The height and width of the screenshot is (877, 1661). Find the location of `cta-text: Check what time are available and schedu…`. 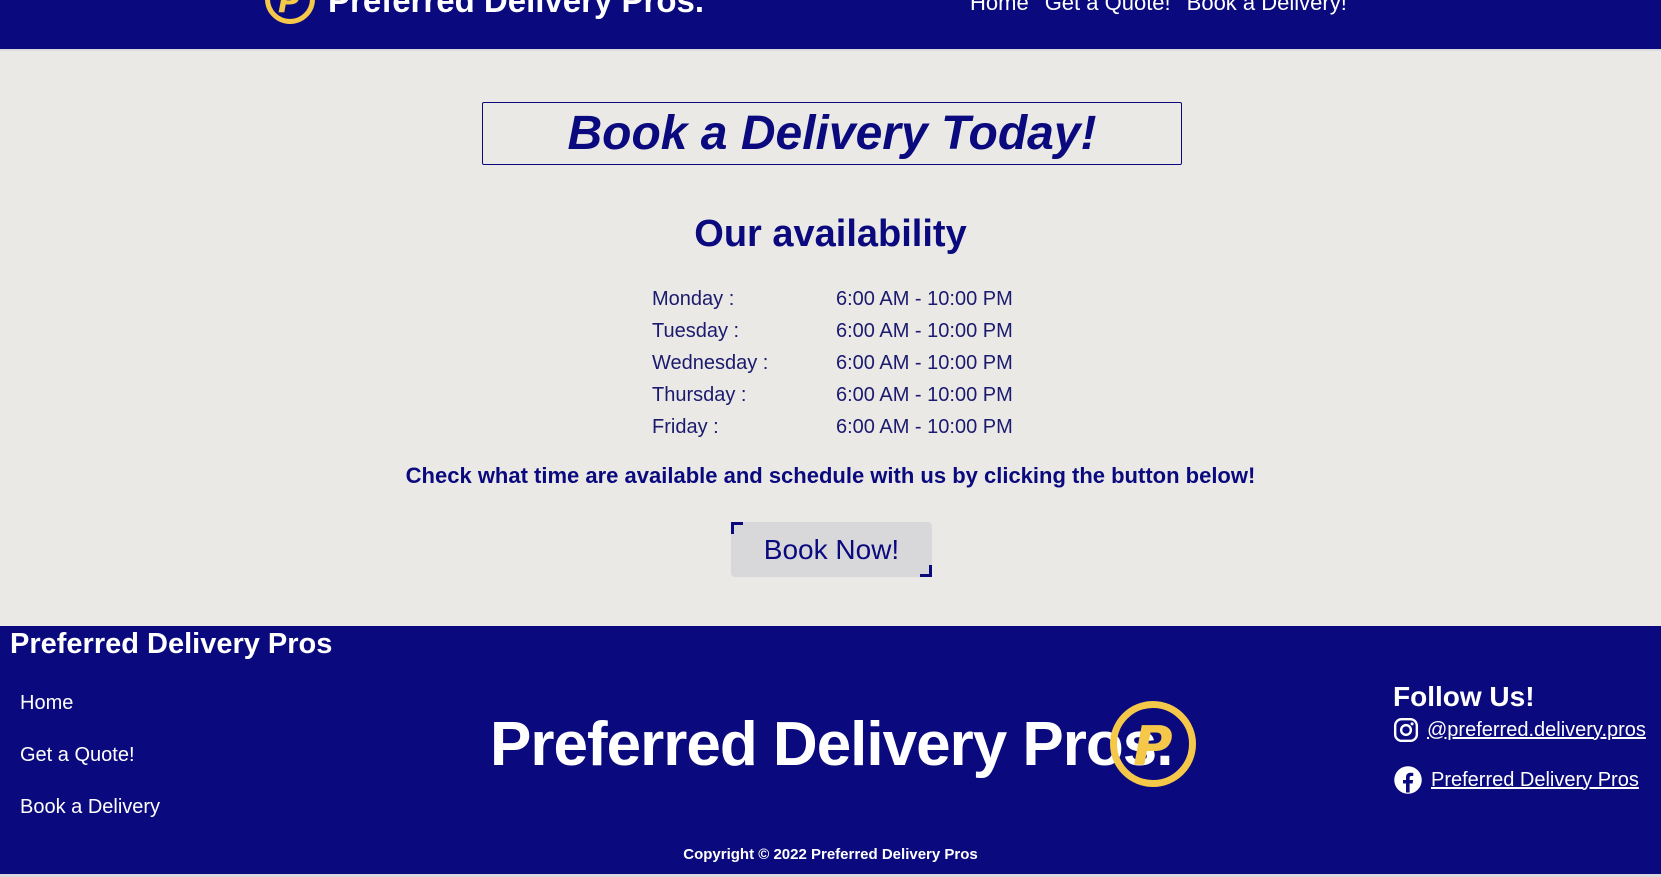

cta-text: Check what time are available and schedu… is located at coordinates (830, 475).